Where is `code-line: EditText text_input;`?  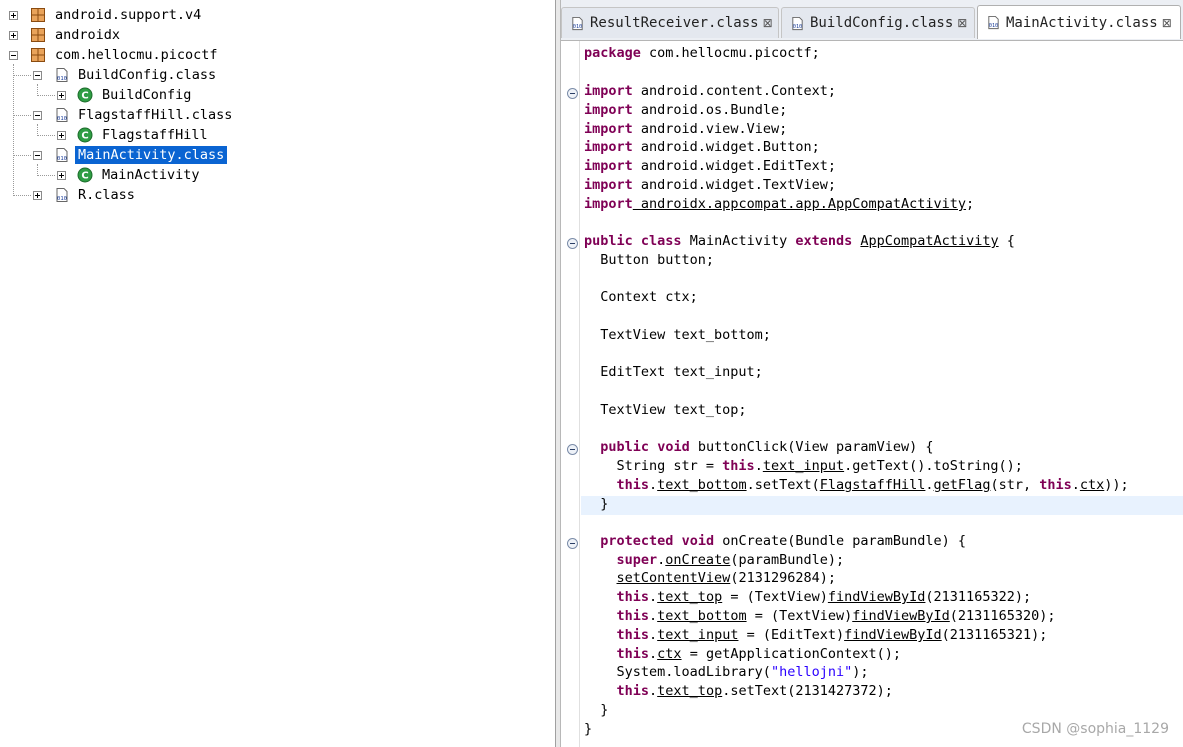
code-line: EditText text_input; is located at coordinates (673, 372).